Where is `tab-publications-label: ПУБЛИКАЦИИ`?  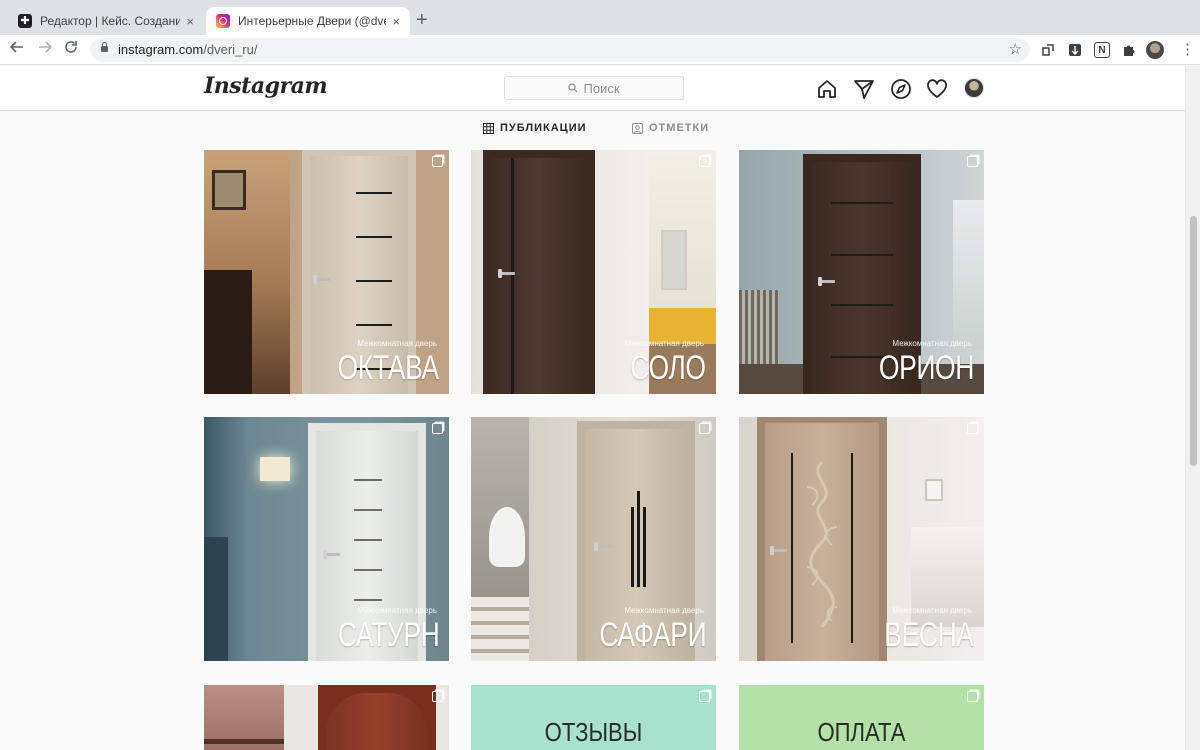
tab-publications-label: ПУБЛИКАЦИИ is located at coordinates (543, 128).